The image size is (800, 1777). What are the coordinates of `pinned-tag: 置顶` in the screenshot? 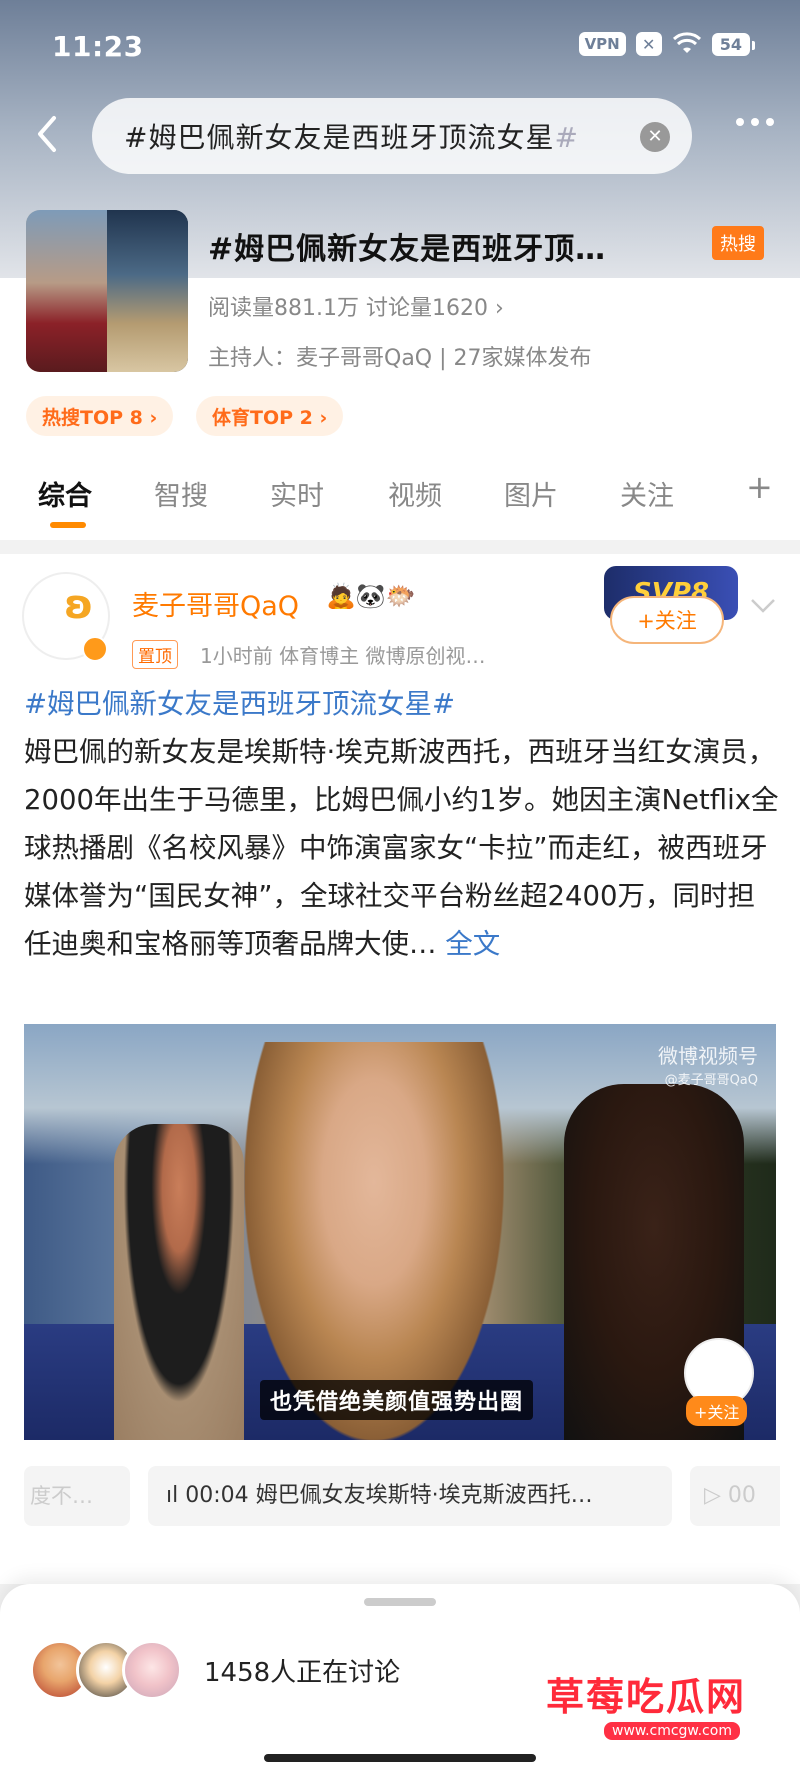 It's located at (155, 654).